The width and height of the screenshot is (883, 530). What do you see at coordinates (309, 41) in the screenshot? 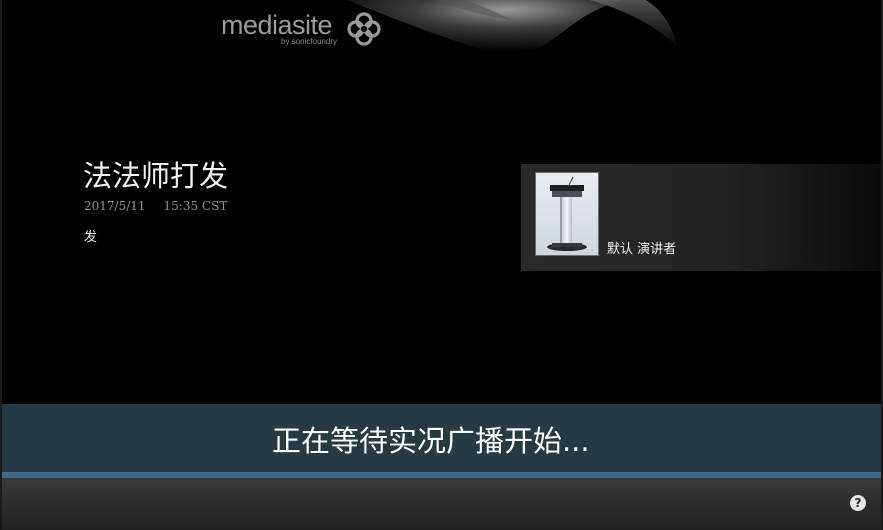
I see `logo-subtext: by sonicfoundry` at bounding box center [309, 41].